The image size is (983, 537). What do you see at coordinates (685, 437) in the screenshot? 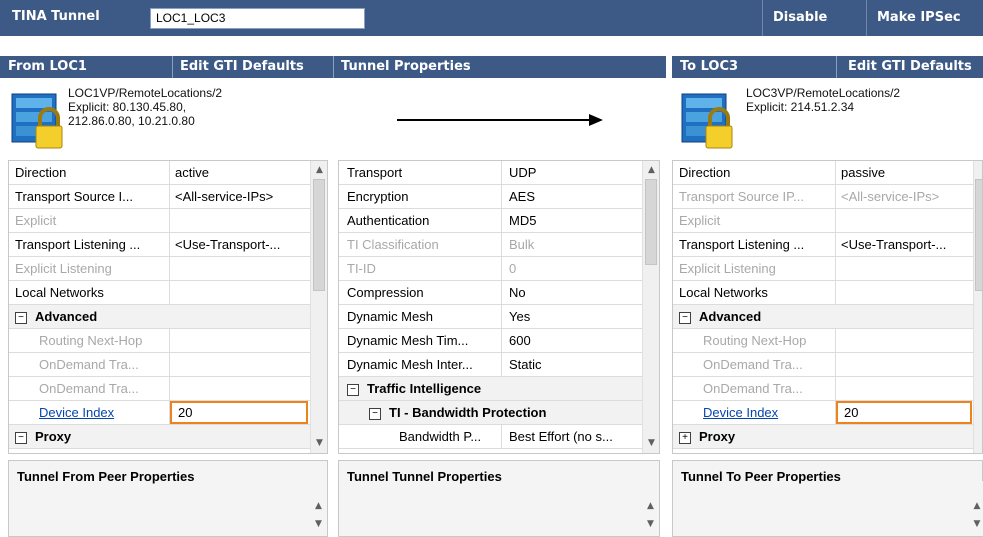
I see `expand-icon: +` at bounding box center [685, 437].